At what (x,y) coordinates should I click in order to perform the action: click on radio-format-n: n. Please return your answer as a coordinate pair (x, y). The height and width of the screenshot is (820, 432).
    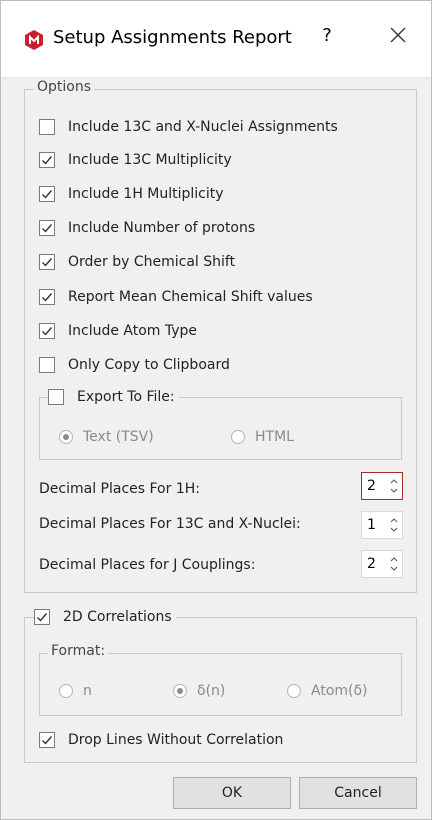
    Looking at the image, I should click on (75, 691).